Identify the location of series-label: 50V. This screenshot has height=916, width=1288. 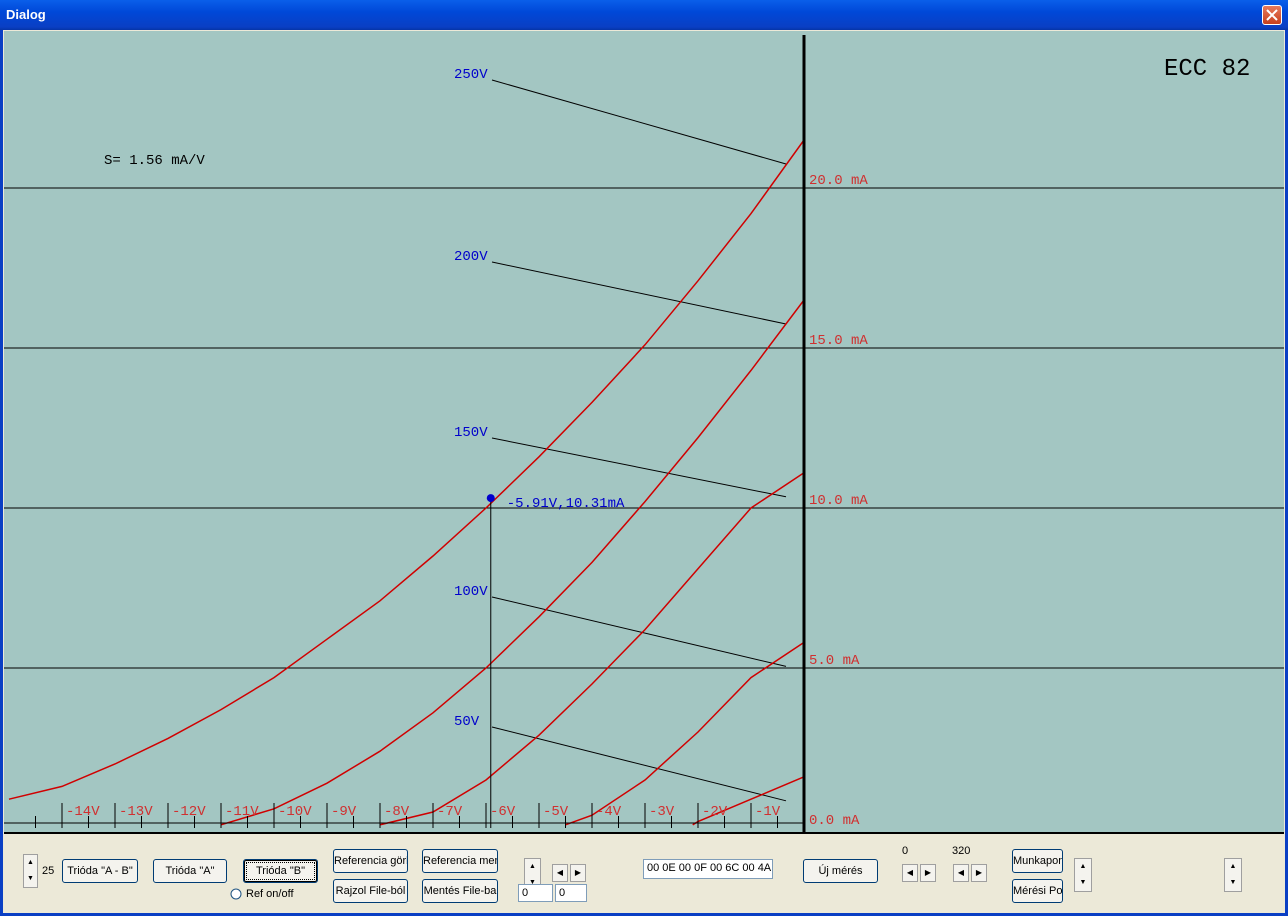
(467, 722).